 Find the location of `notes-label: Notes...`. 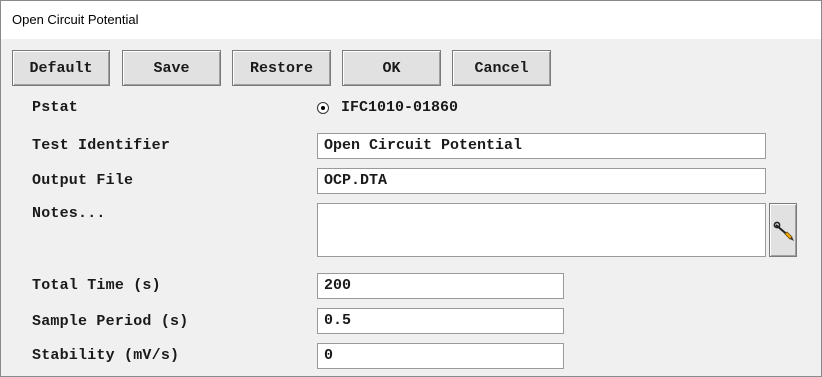

notes-label: Notes... is located at coordinates (69, 213).